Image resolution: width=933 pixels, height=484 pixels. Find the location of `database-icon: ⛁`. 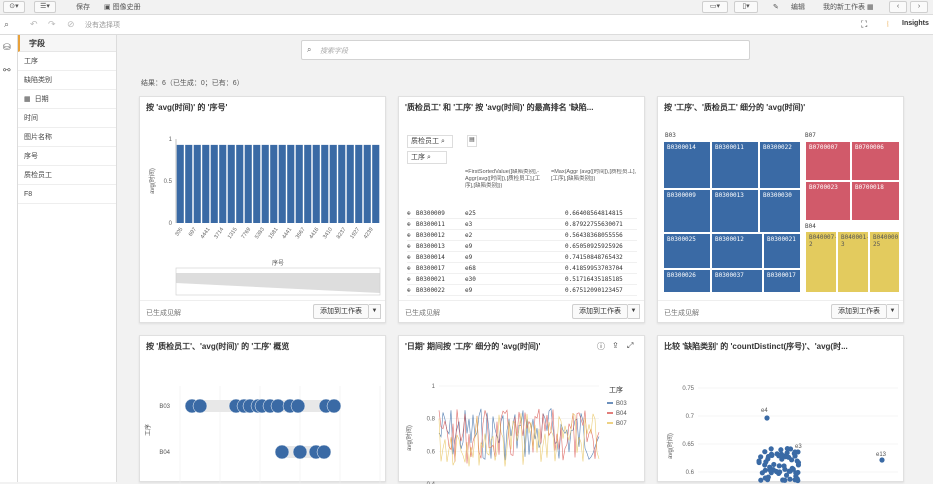

database-icon: ⛁ is located at coordinates (7, 47).